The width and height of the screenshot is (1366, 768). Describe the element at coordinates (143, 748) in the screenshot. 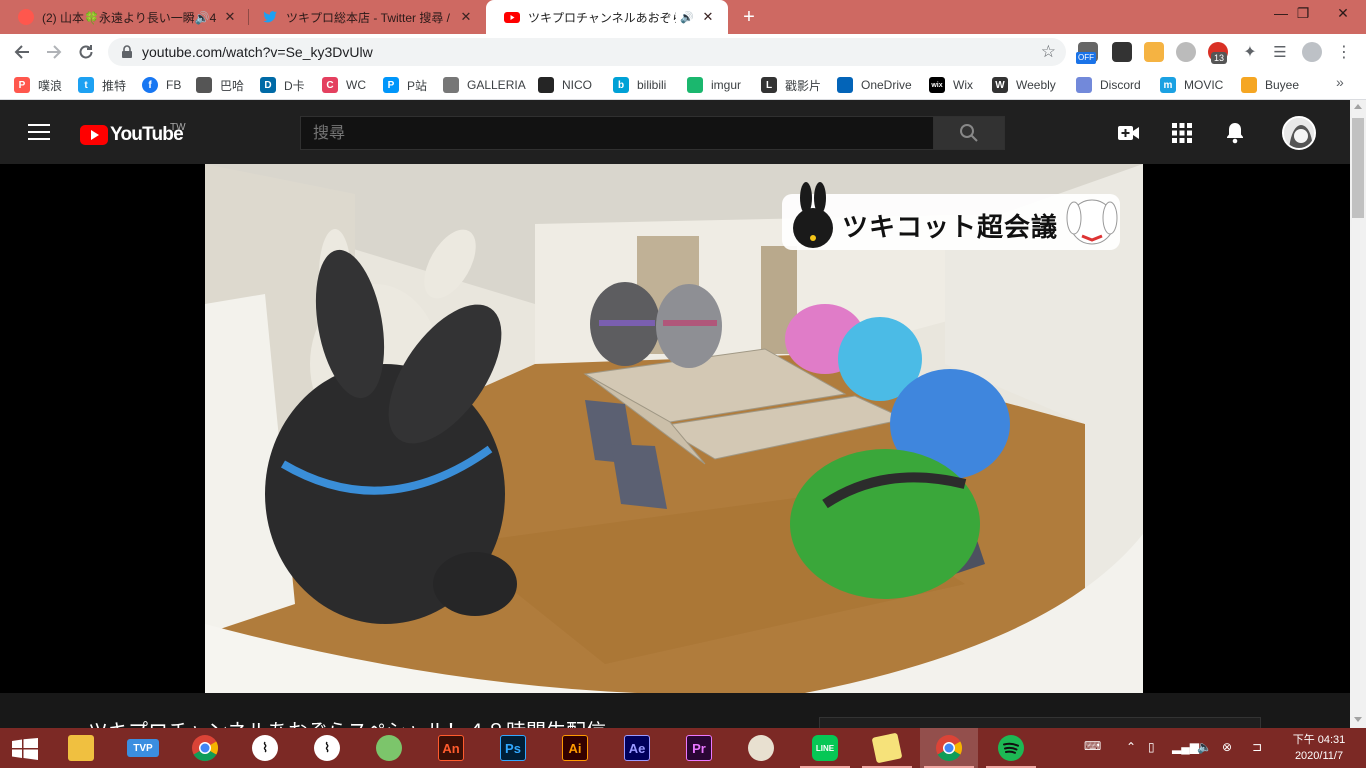

I see `taskbar-tvp: TVP` at that location.